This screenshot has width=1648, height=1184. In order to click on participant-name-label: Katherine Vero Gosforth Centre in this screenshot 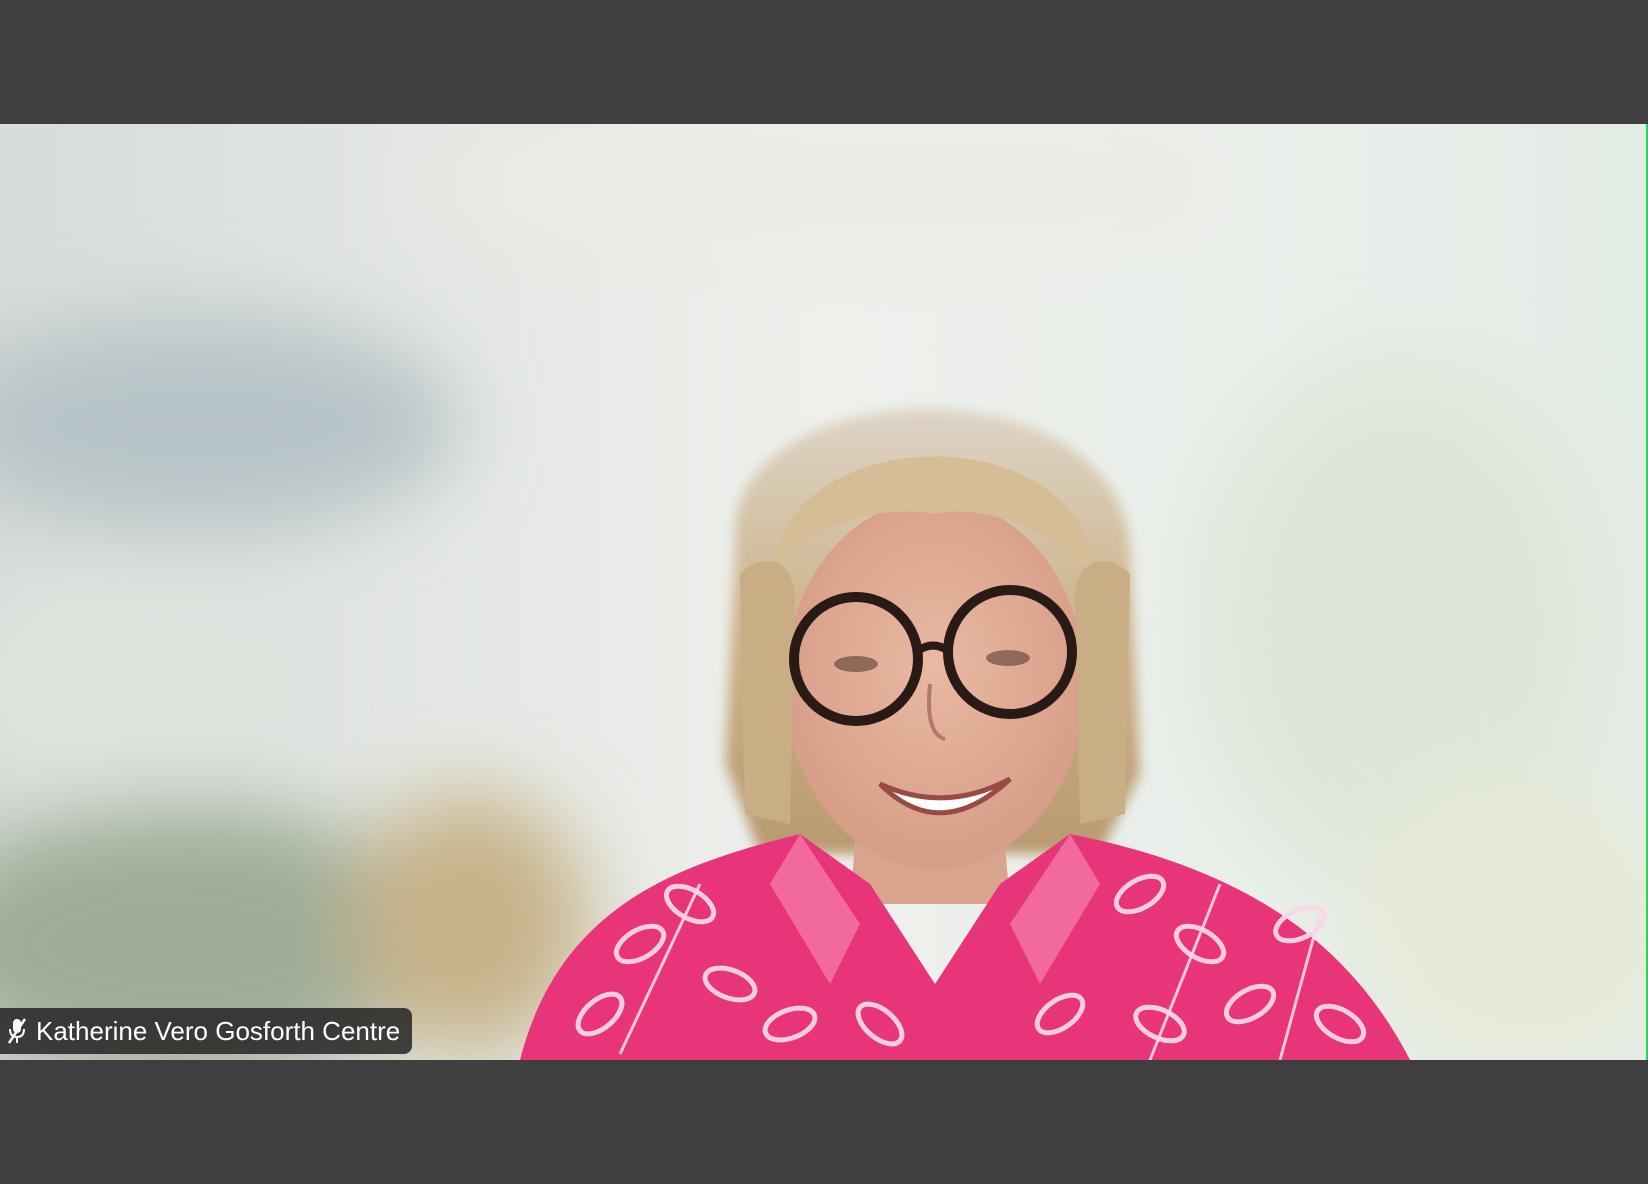, I will do `click(206, 1031)`.